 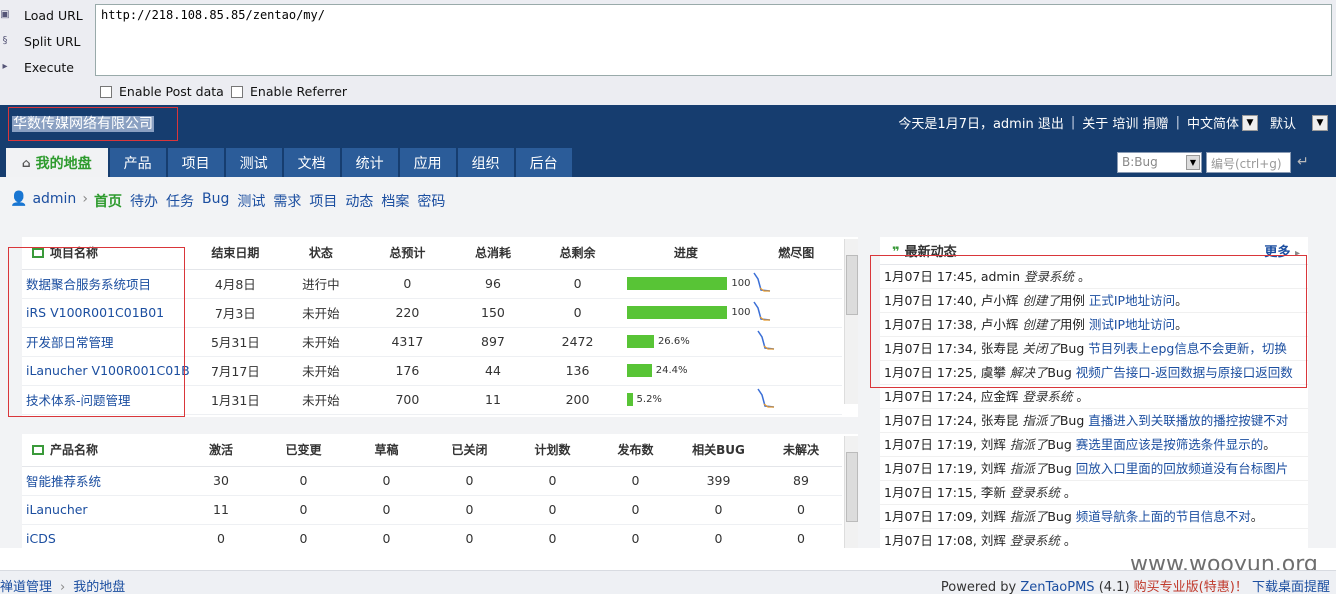 What do you see at coordinates (1159, 162) in the screenshot?
I see `search-type-select: B:Bug ▼` at bounding box center [1159, 162].